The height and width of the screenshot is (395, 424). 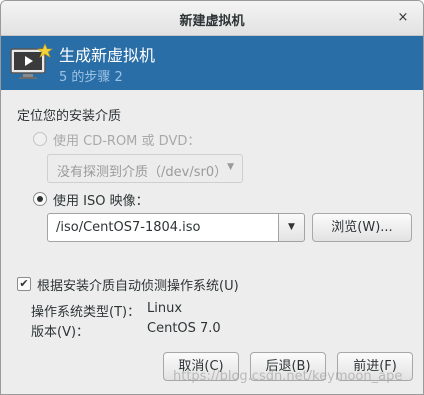 I want to click on close-icon: ×, so click(x=403, y=18).